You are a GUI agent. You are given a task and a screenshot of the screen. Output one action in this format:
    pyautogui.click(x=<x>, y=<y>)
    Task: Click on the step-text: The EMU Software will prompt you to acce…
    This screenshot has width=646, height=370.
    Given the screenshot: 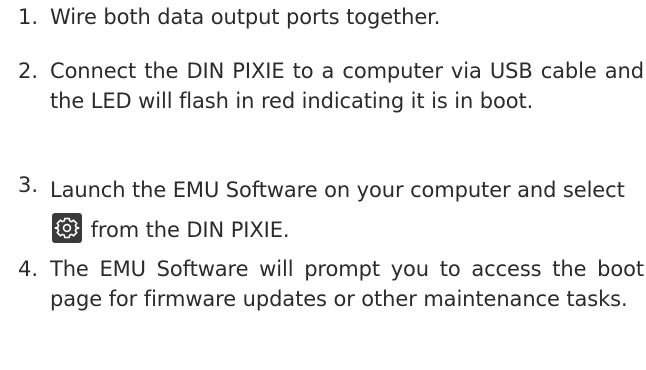 What is the action you would take?
    pyautogui.click(x=347, y=284)
    